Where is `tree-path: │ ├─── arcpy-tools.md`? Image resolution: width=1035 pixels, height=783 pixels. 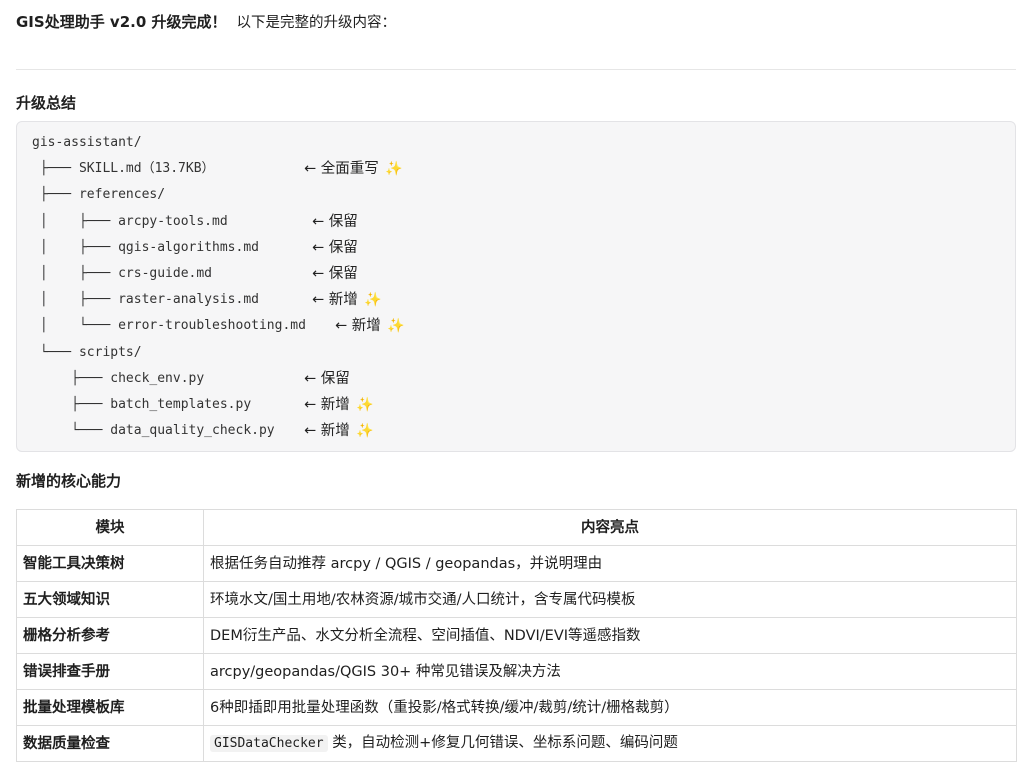 tree-path: │ ├─── arcpy-tools.md is located at coordinates (130, 221).